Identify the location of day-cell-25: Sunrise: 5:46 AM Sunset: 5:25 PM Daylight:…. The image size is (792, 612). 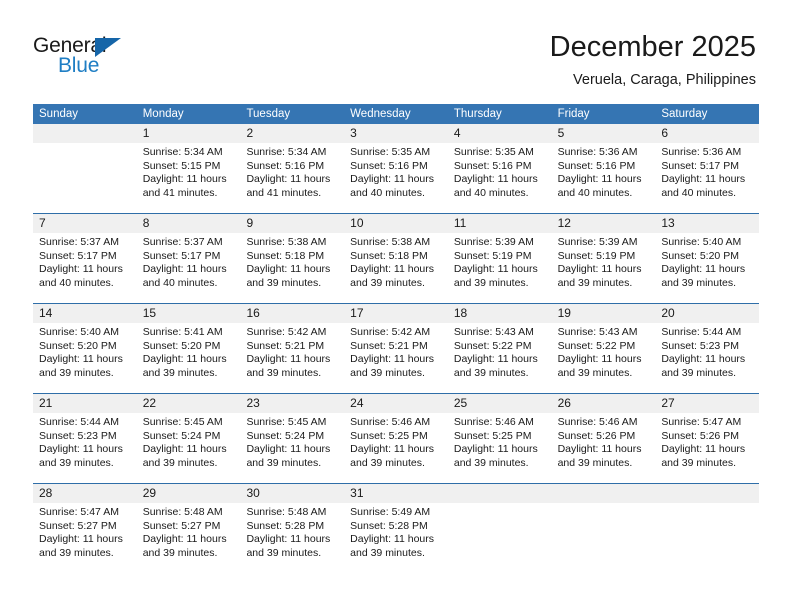
(500, 448).